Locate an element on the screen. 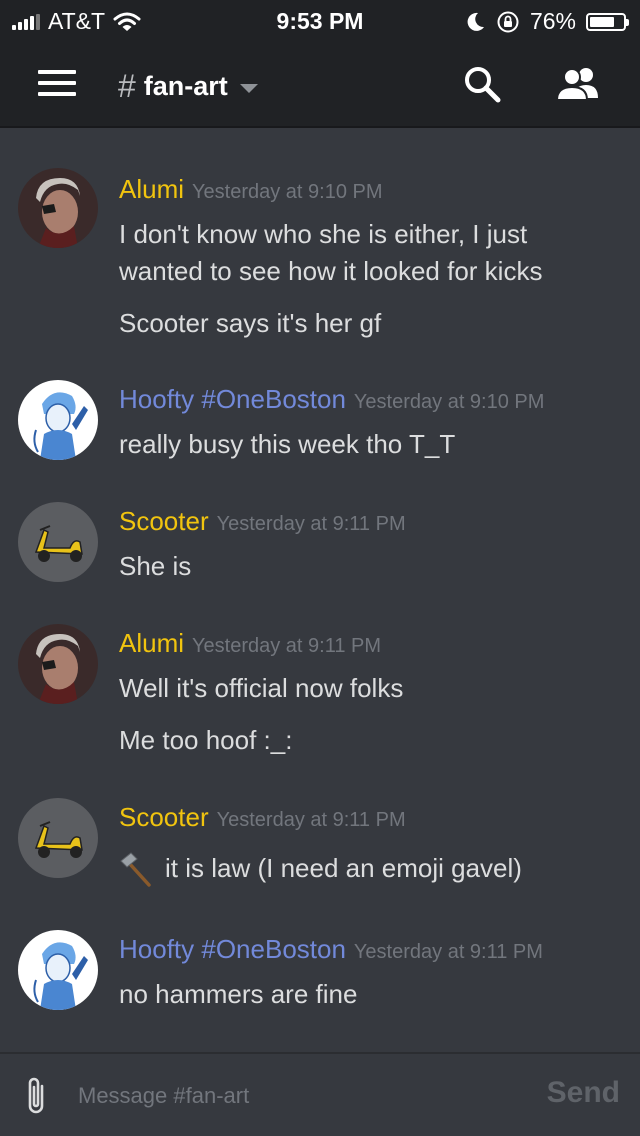 This screenshot has width=640, height=1136. message-composer: Send is located at coordinates (320, 1094).